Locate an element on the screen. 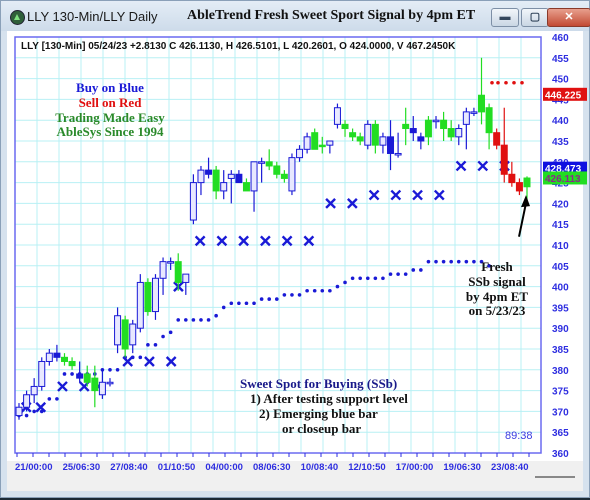 This screenshot has height=500, width=590. ssb-point-2: 2) Emerging blue bar is located at coordinates (318, 413).